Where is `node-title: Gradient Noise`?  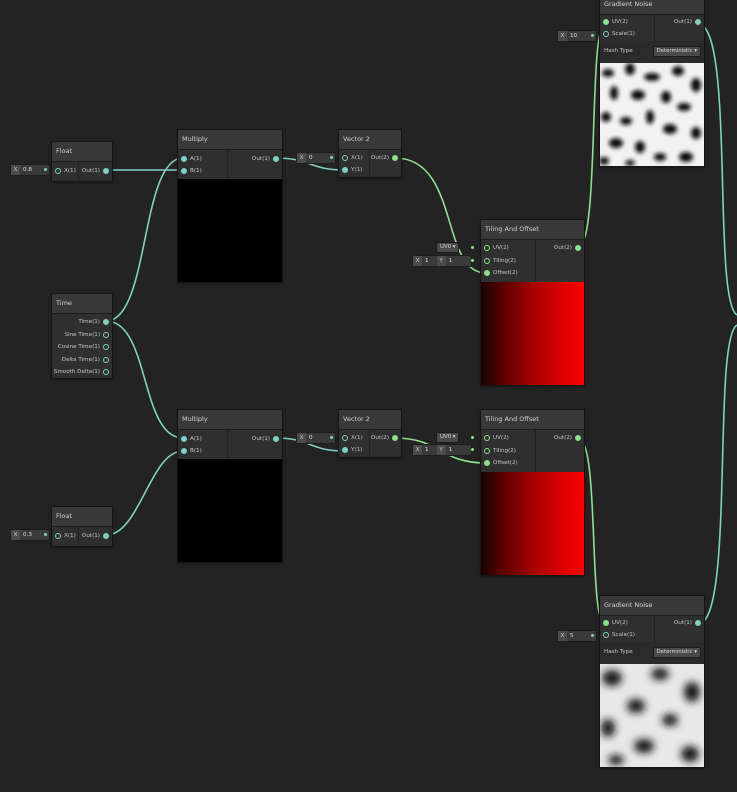
node-title: Gradient Noise is located at coordinates (652, 606).